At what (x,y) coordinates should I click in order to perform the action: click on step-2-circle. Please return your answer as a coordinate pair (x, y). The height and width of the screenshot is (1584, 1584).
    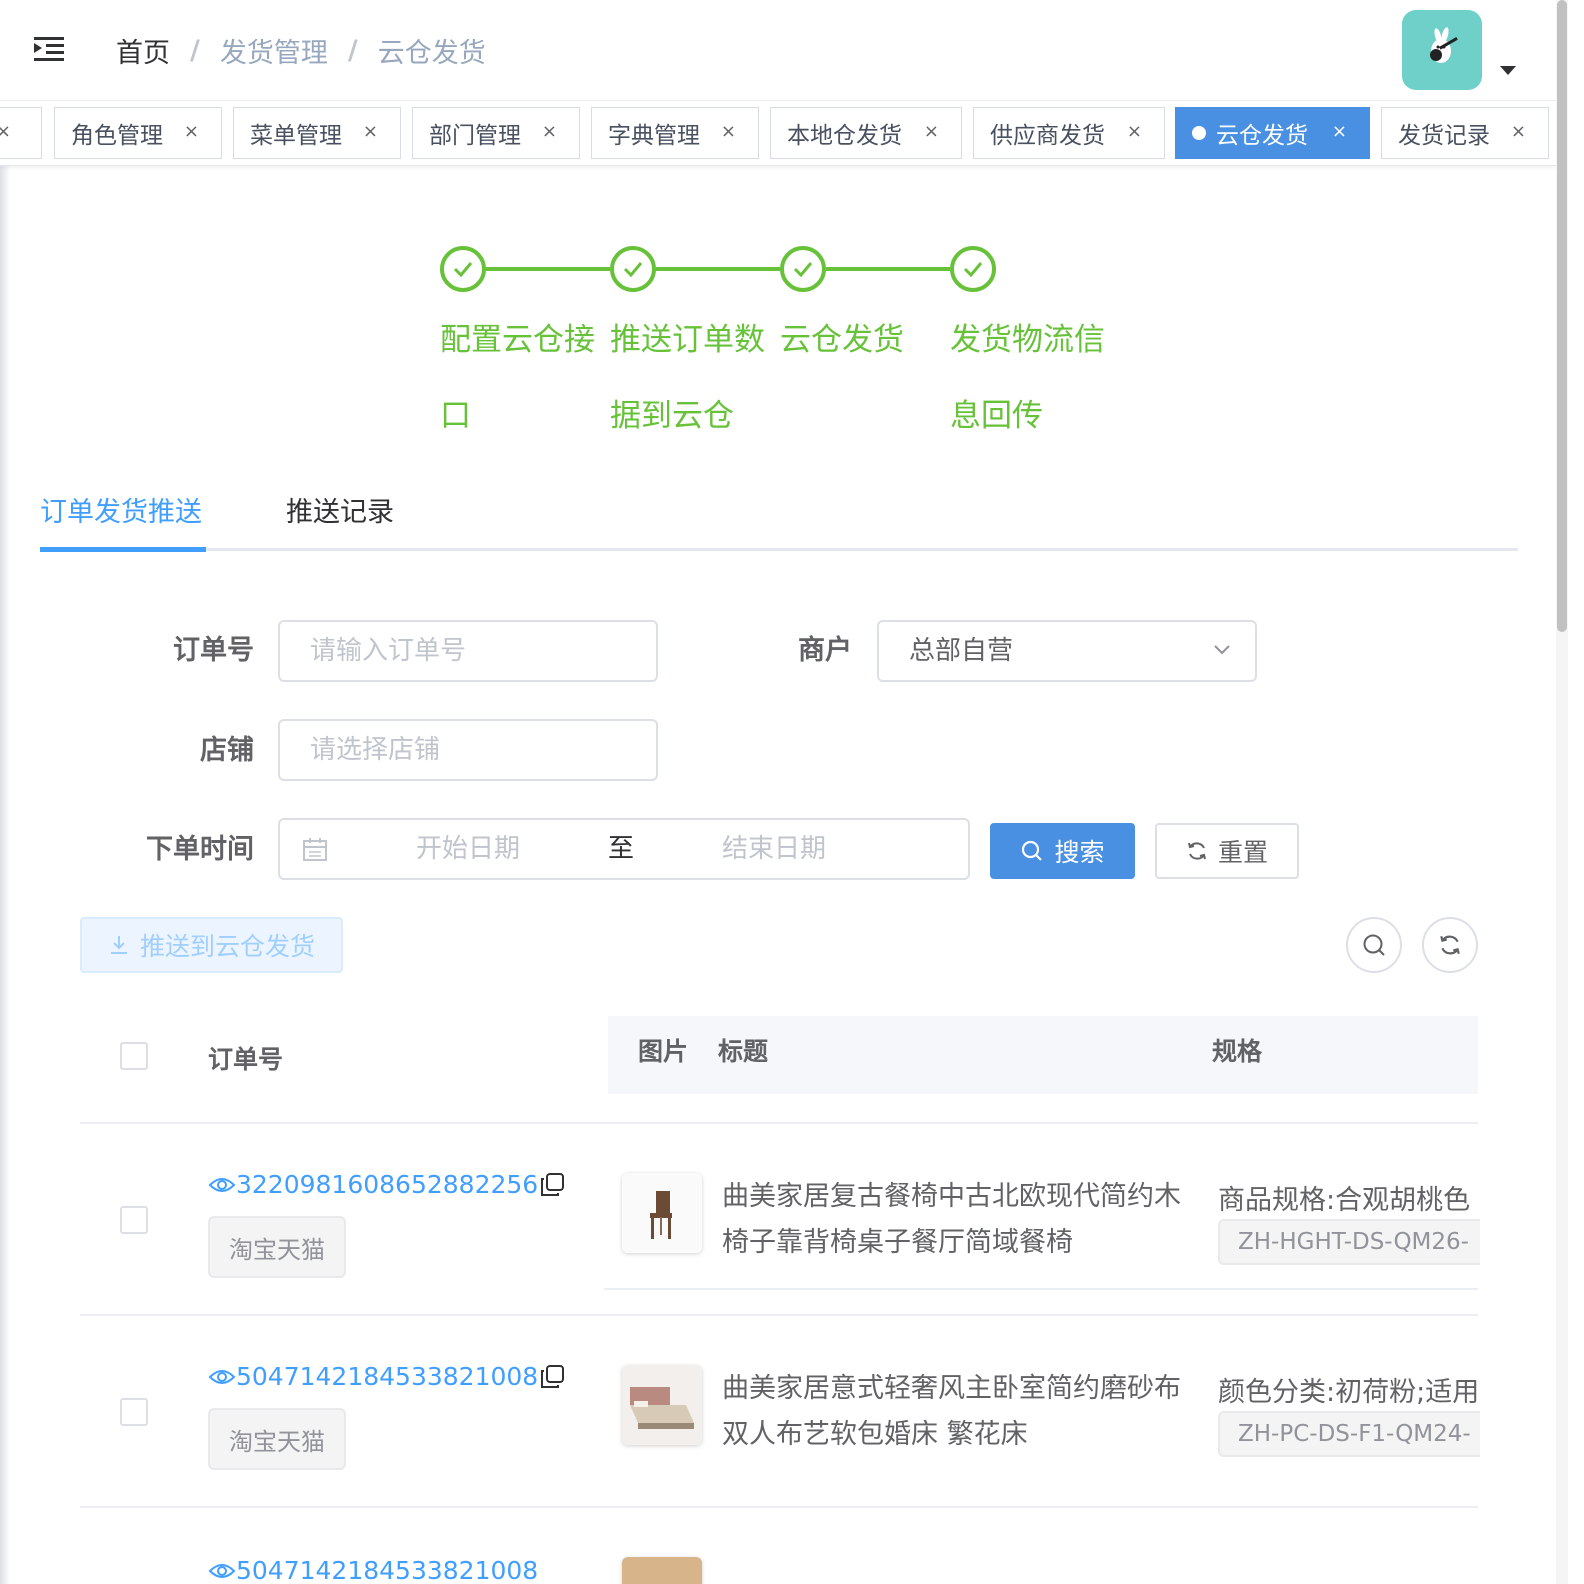
    Looking at the image, I should click on (633, 269).